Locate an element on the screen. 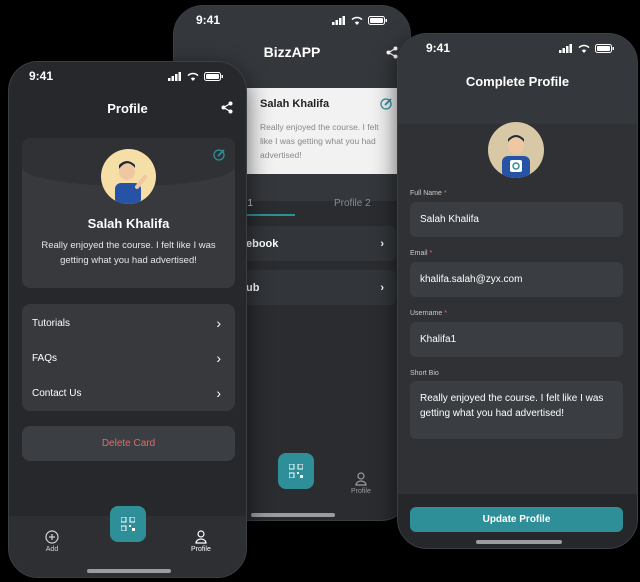 The image size is (640, 582). menu-item-contact-us: Contact Us › is located at coordinates (126, 393).